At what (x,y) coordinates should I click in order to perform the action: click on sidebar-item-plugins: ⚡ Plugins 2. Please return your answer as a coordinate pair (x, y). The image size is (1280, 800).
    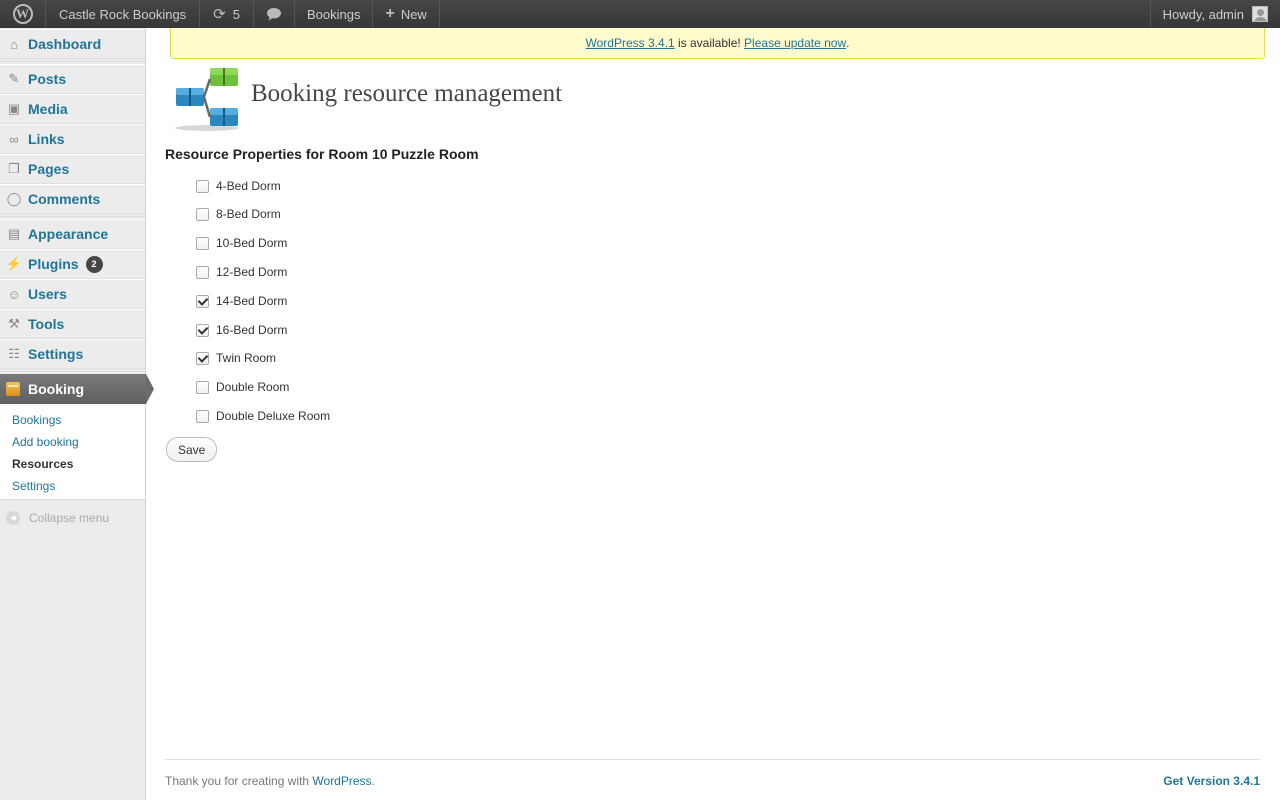
    Looking at the image, I should click on (72, 264).